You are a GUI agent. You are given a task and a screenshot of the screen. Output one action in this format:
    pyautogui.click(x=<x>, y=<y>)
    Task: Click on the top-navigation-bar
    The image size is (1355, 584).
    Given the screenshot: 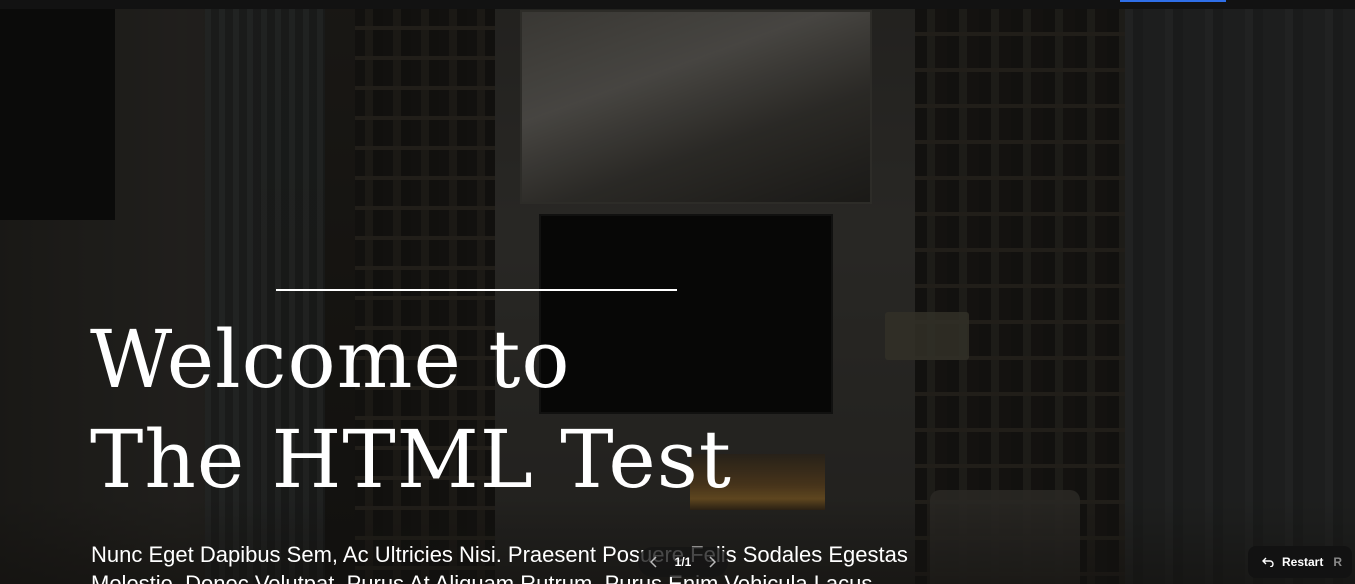 What is the action you would take?
    pyautogui.click(x=677, y=4)
    